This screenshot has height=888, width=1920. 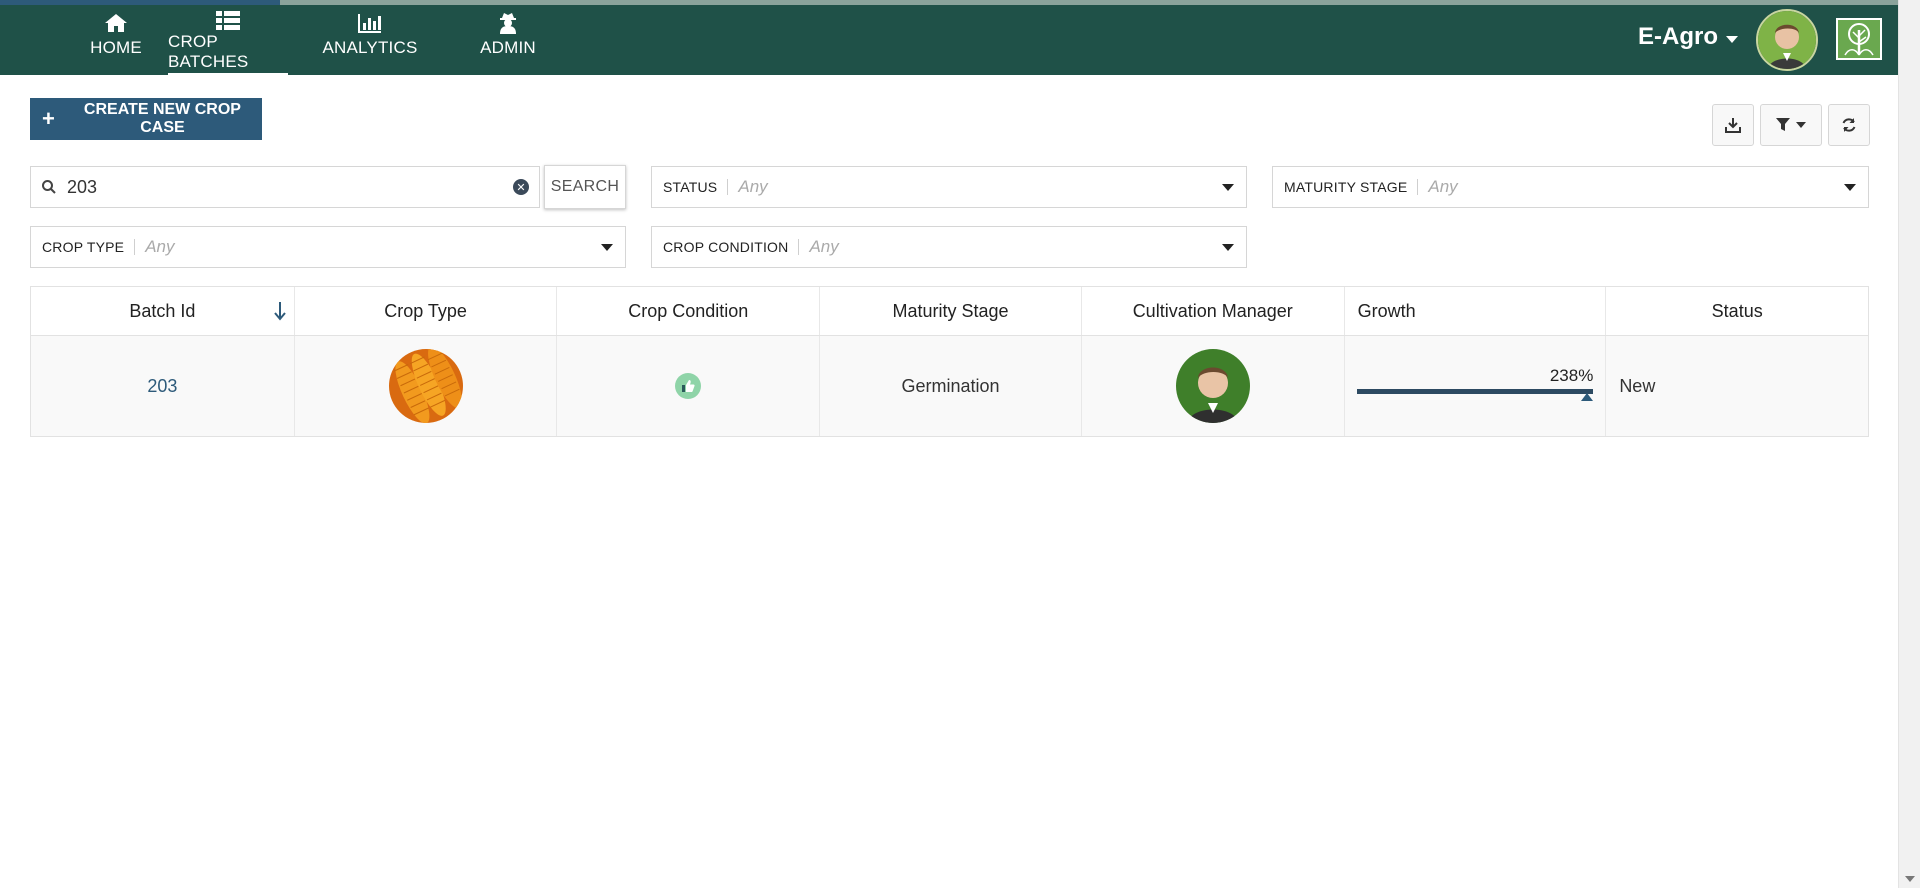 I want to click on filter-menu-button, so click(x=1791, y=125).